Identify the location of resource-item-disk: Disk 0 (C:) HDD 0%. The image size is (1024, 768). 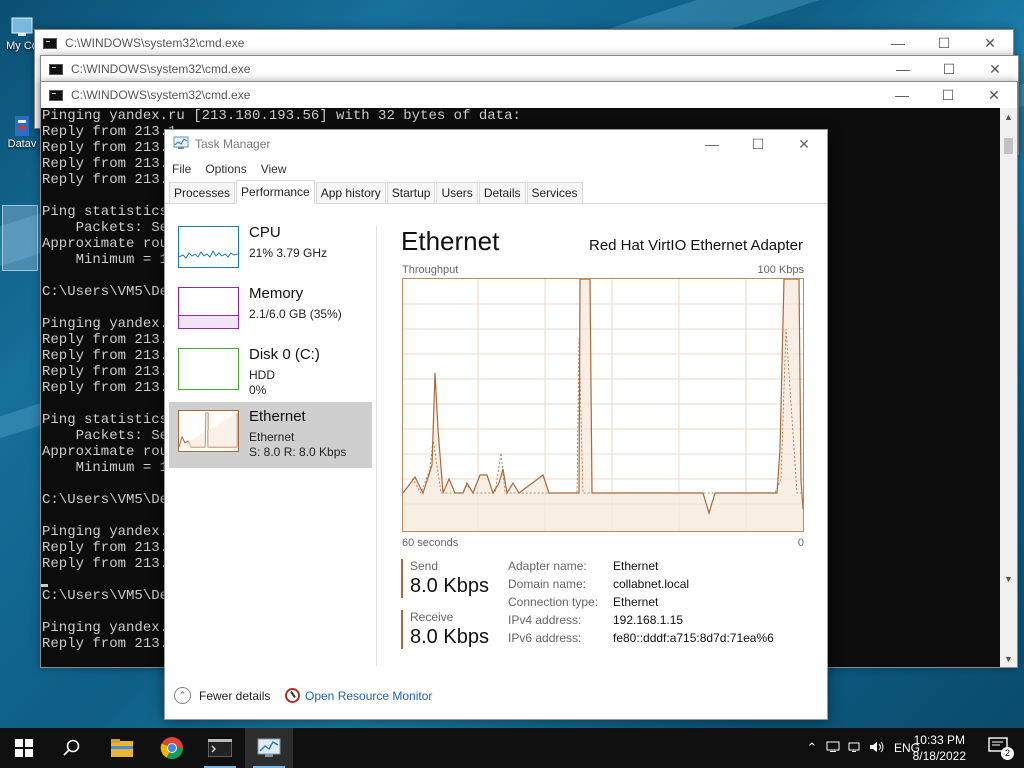
(270, 373).